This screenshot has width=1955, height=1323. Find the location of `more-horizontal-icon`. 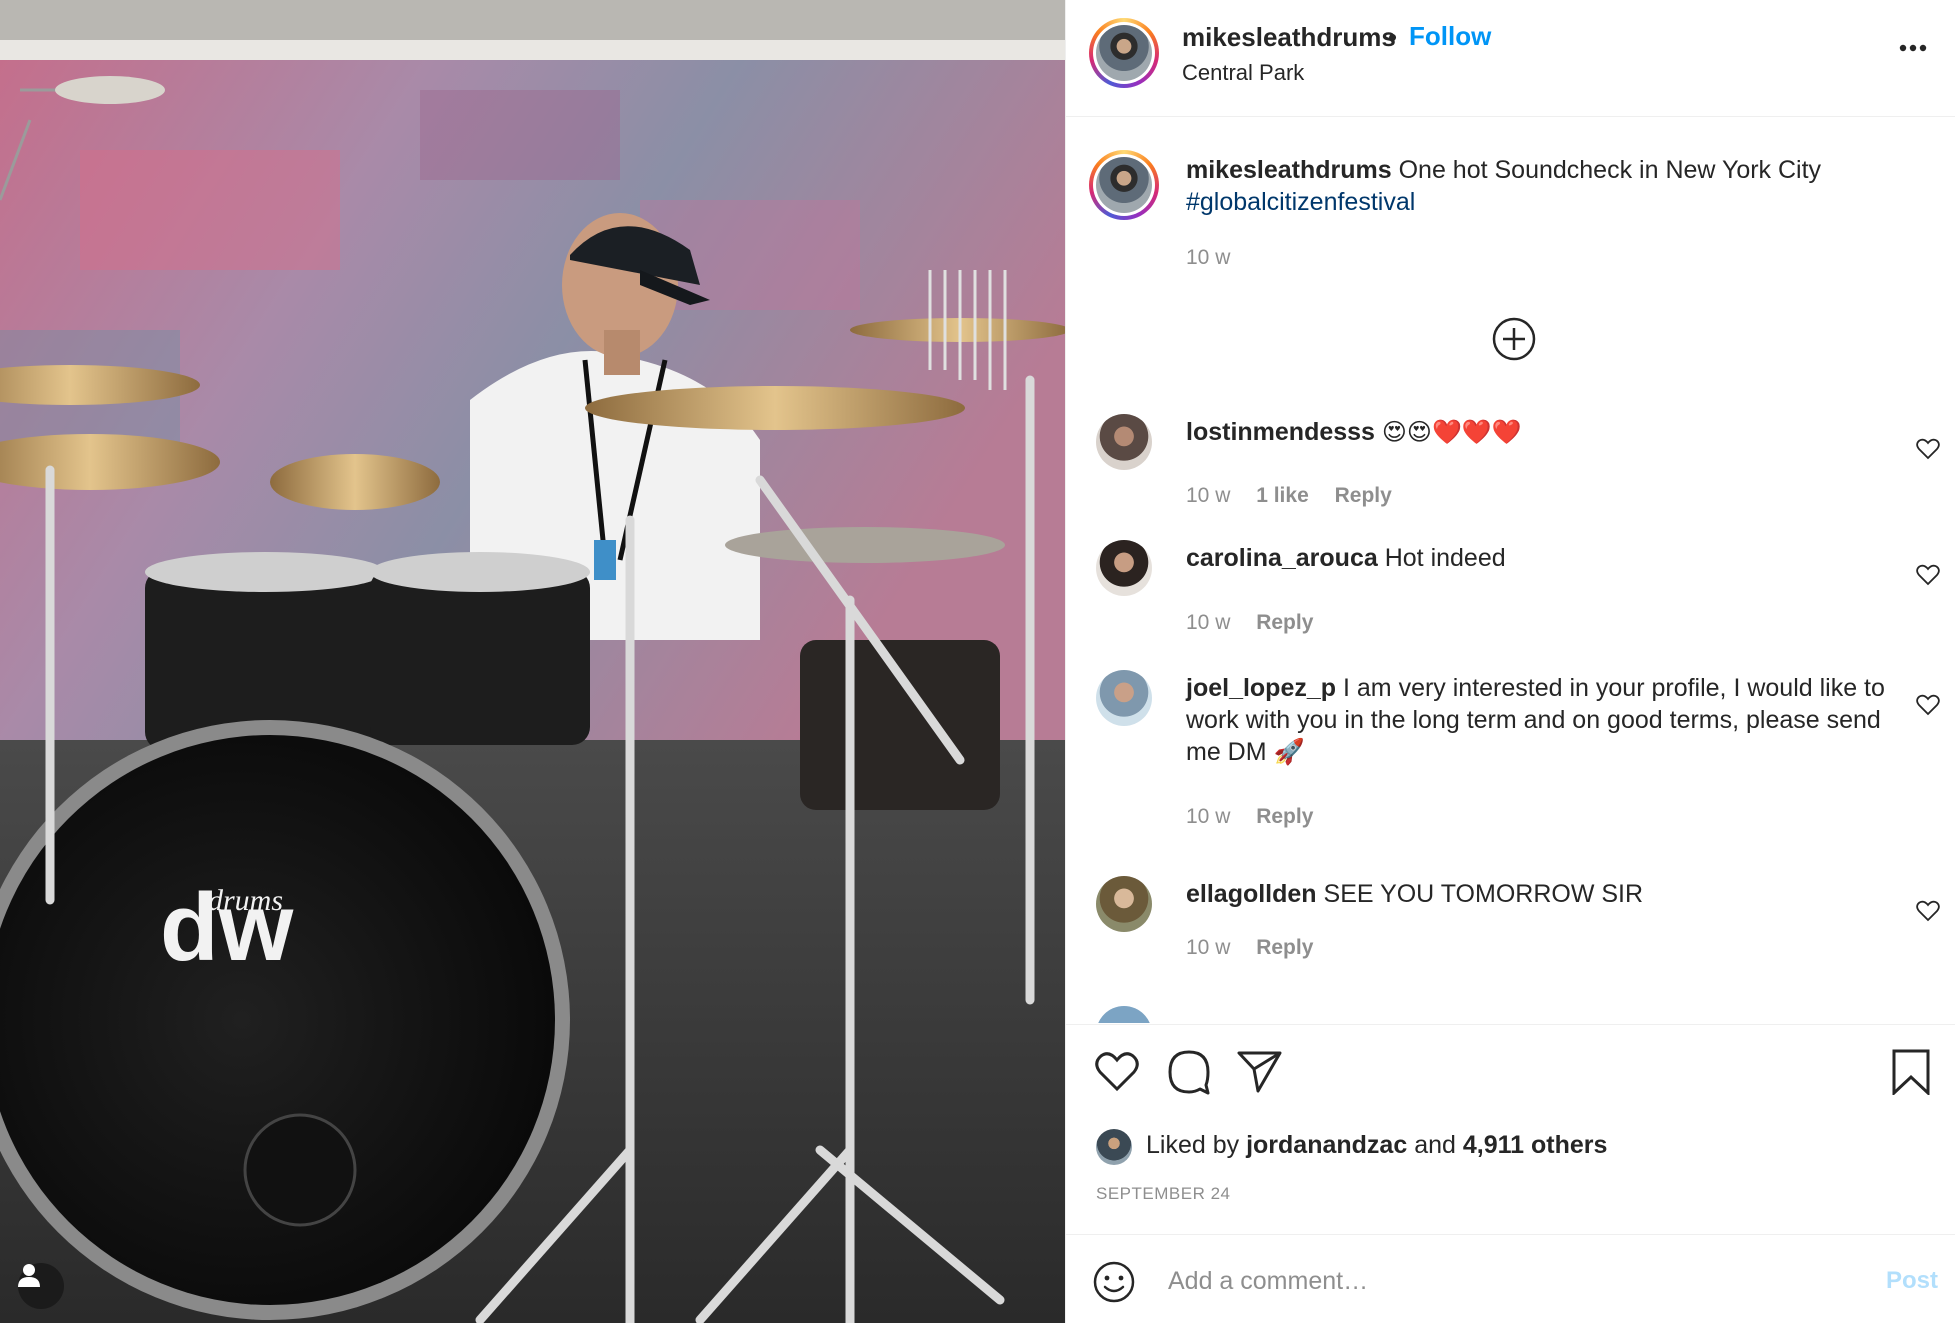

more-horizontal-icon is located at coordinates (1913, 48).